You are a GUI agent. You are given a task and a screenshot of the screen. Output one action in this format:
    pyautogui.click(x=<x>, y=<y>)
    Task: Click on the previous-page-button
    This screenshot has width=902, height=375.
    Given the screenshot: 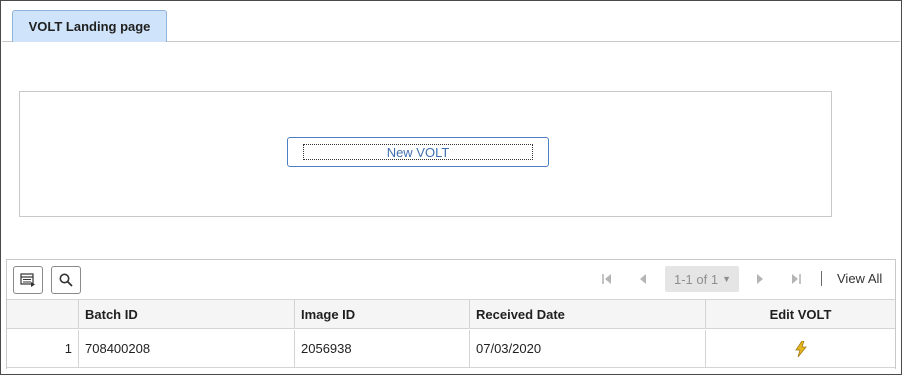 What is the action you would take?
    pyautogui.click(x=643, y=279)
    